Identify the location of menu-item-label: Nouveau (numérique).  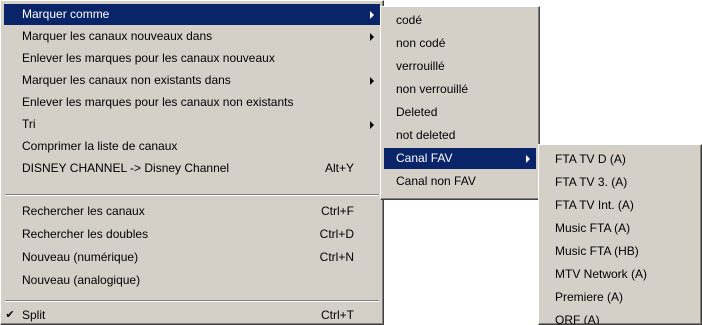
(80, 257).